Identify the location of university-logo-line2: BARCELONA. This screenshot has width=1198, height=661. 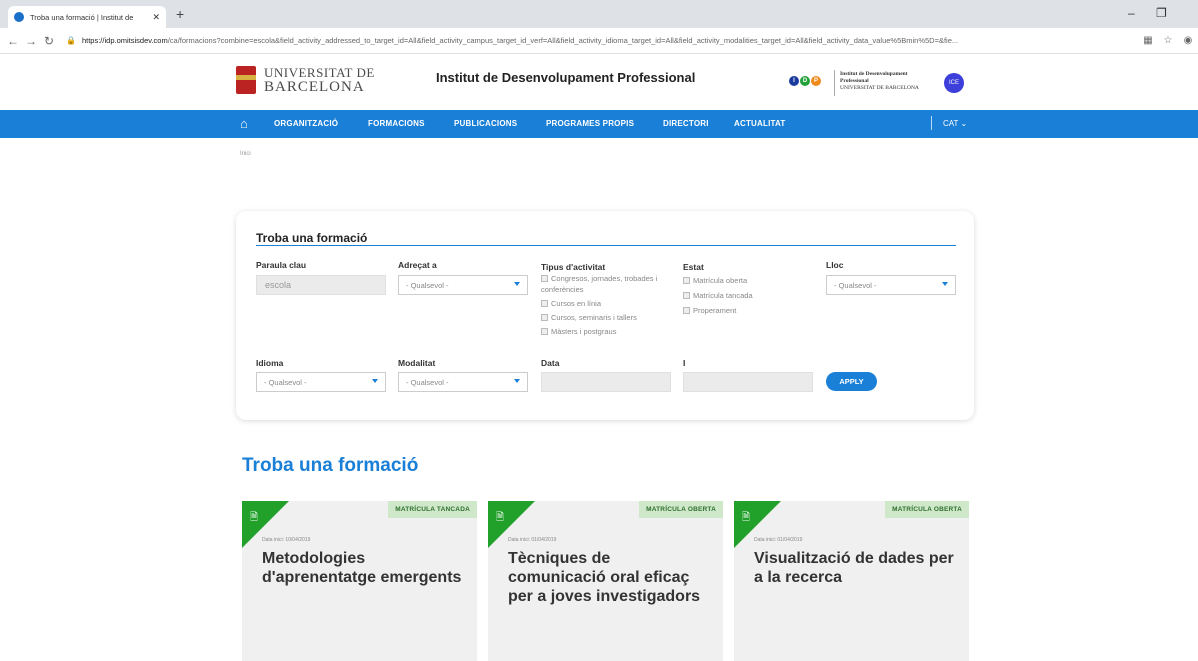
(314, 87).